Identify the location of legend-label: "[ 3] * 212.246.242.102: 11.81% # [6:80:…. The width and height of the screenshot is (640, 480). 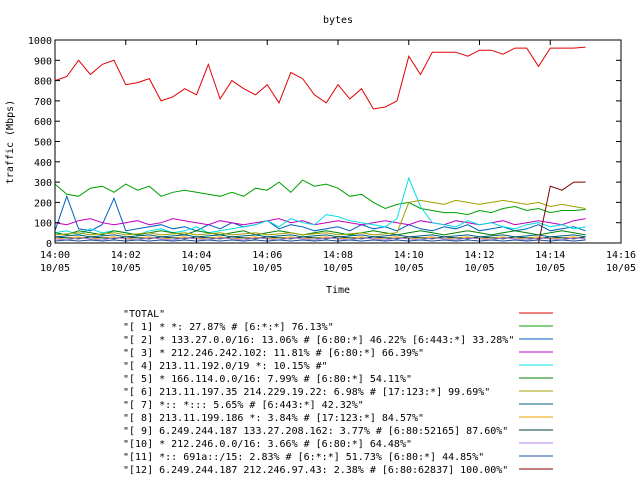
(273, 353).